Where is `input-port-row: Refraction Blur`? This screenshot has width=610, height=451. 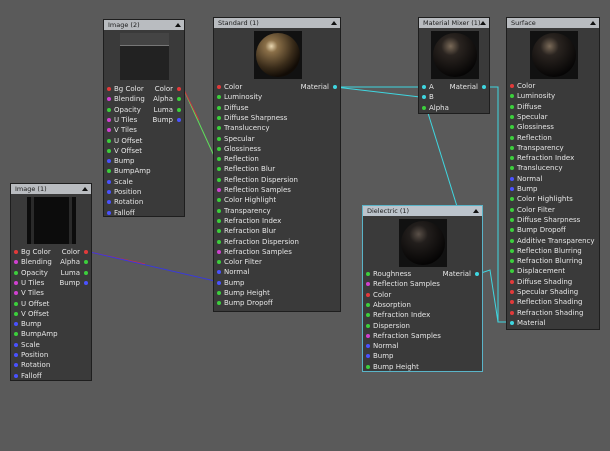 input-port-row: Refraction Blur is located at coordinates (277, 231).